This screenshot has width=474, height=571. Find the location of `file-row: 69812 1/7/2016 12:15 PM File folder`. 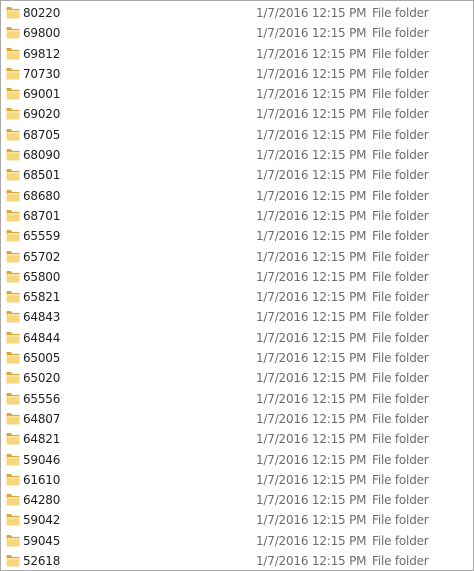

file-row: 69812 1/7/2016 12:15 PM File folder is located at coordinates (237, 54).